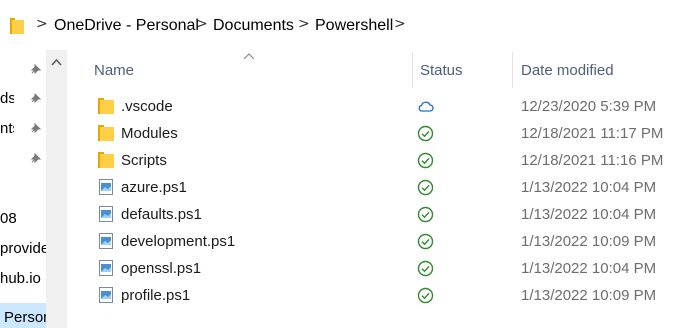 This screenshot has width=687, height=328. I want to click on file-row: Modules 12/18/2021 11:17 PM, so click(387, 133).